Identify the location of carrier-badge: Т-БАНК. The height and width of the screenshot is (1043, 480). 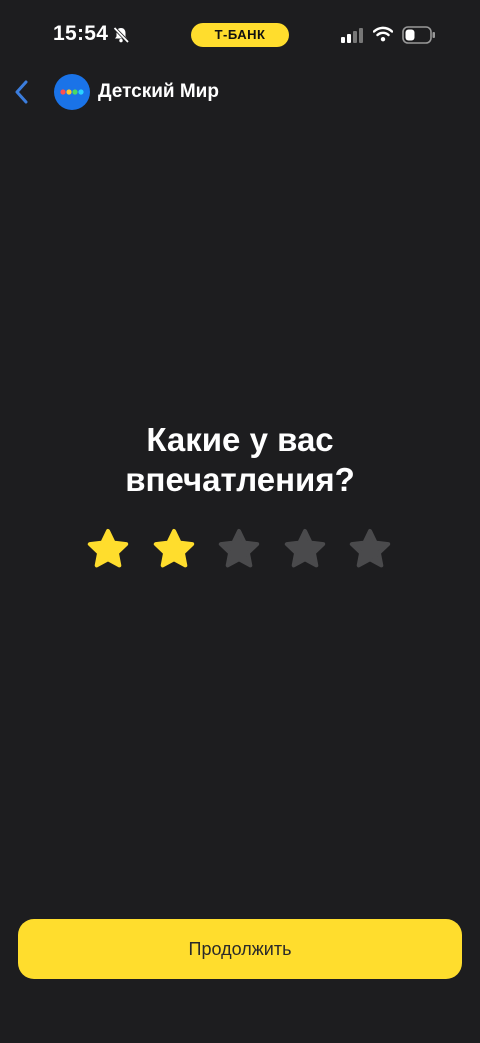
(240, 35).